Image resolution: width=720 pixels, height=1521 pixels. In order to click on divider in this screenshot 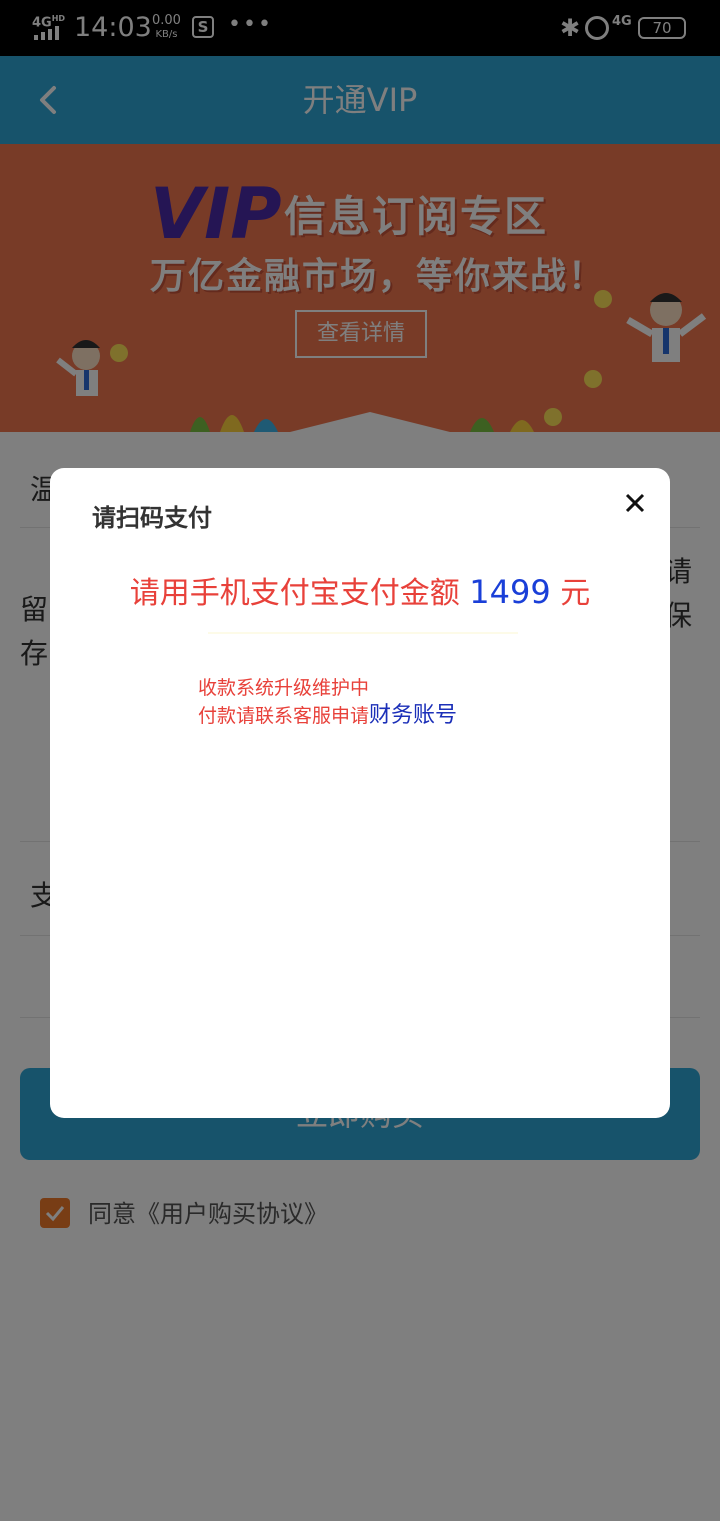, I will do `click(363, 633)`.